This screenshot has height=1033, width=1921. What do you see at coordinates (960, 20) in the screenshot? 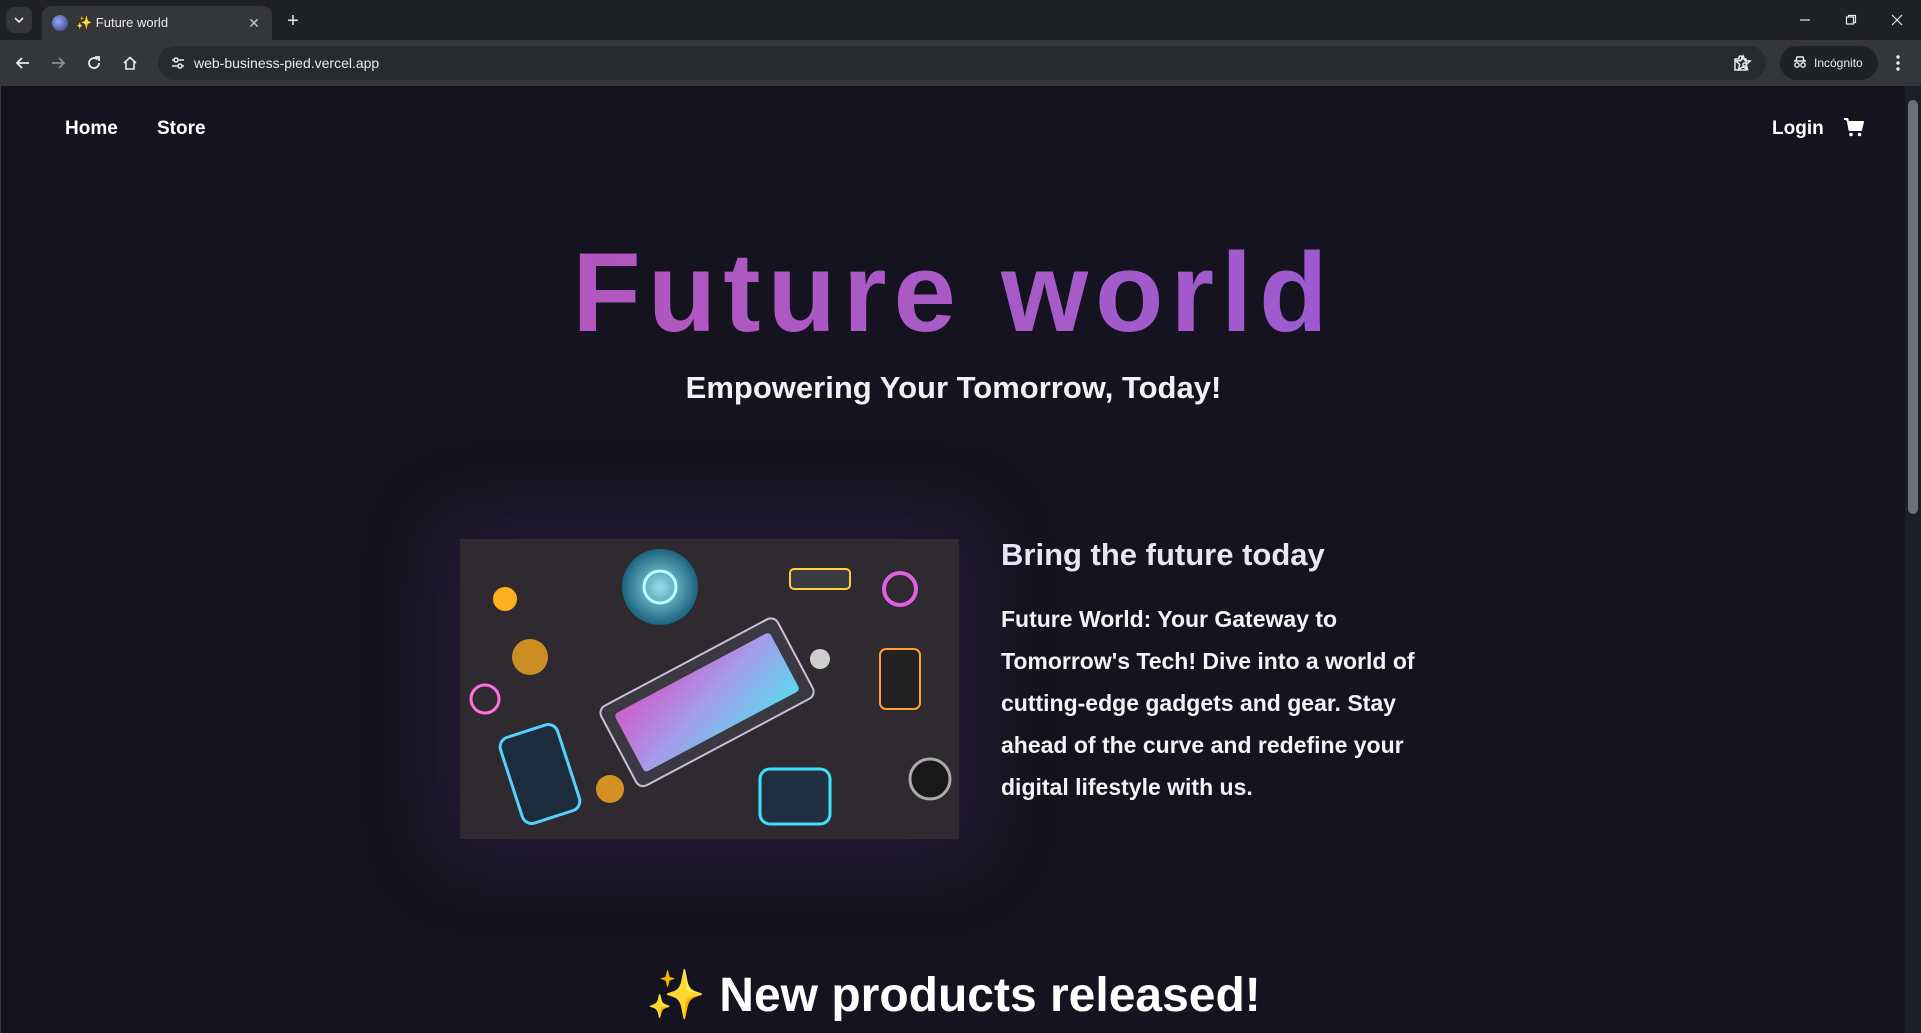
I see `browser-tab-strip: ✨ Future world ✕ +` at bounding box center [960, 20].